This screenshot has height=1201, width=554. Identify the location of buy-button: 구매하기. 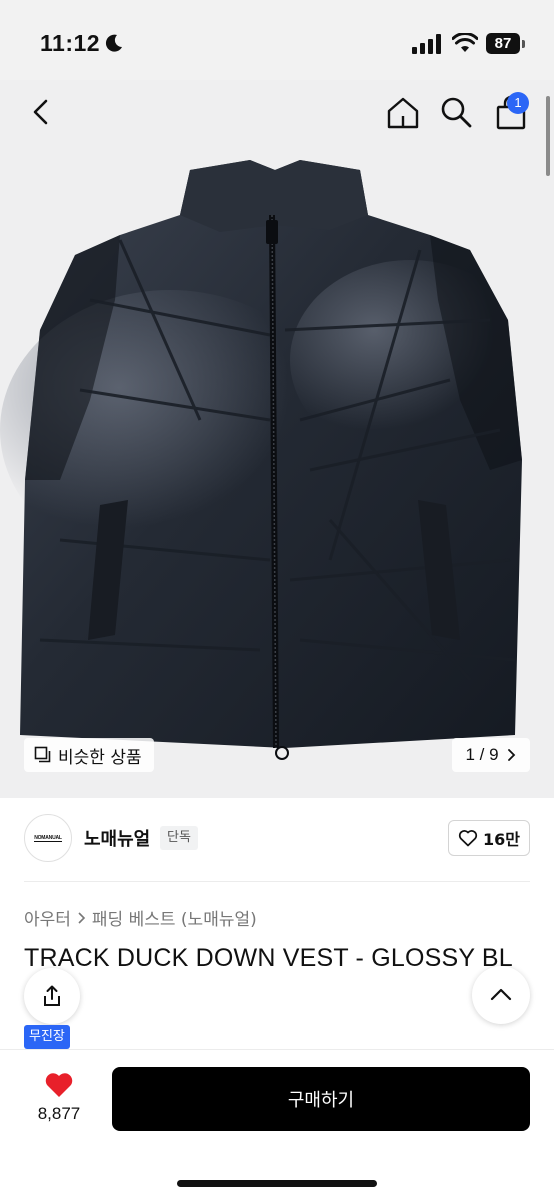
(321, 1099).